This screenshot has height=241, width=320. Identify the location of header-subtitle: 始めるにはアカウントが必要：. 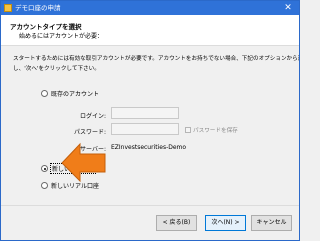
(61, 36).